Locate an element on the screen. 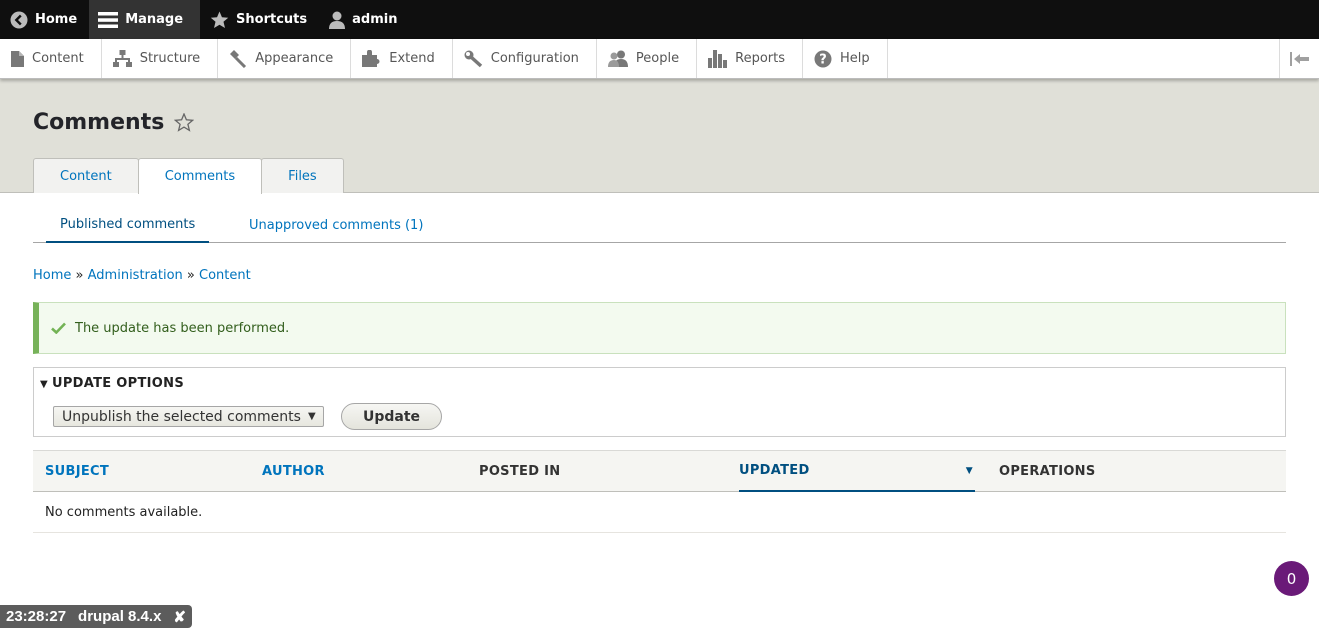  checkmark-icon is located at coordinates (58, 328).